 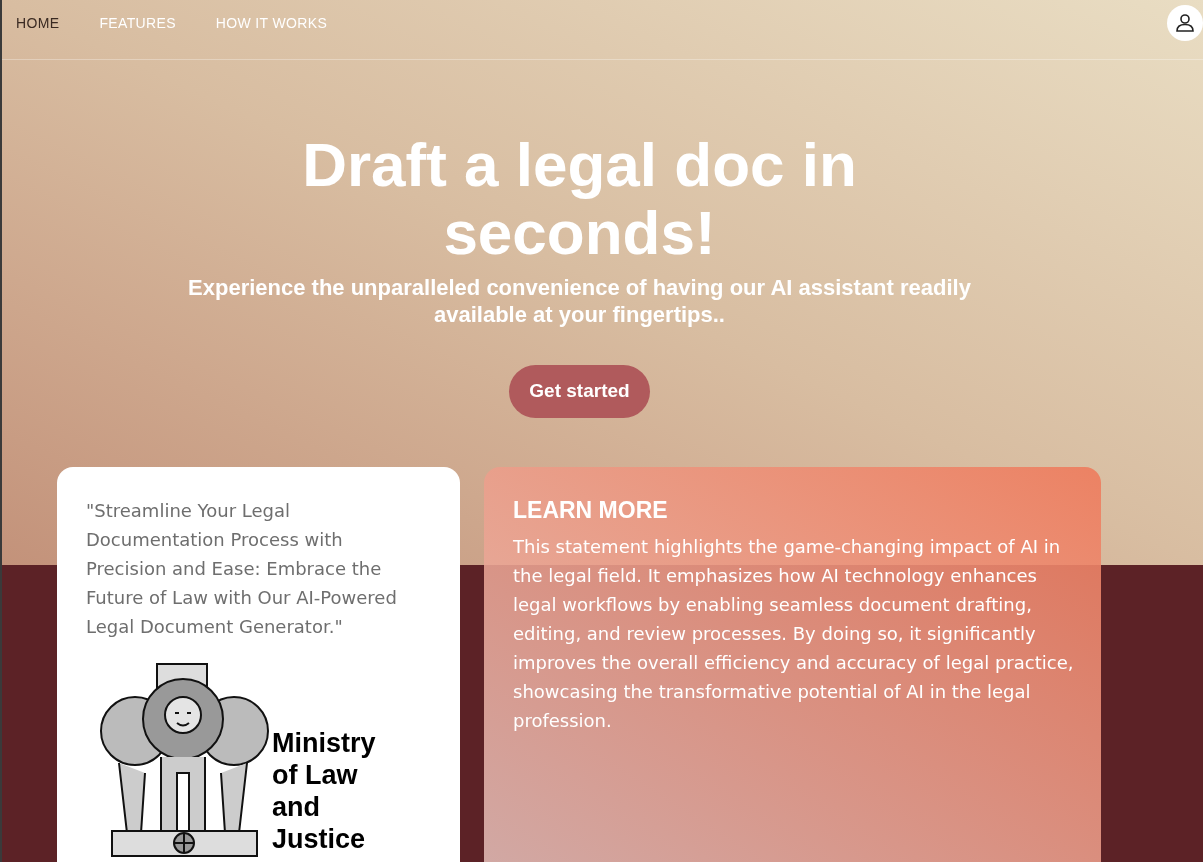 I want to click on hero-subtitle: Experience the unparalleled convenience of having our AI assistant readily available at your fingertips.., so click(x=579, y=301).